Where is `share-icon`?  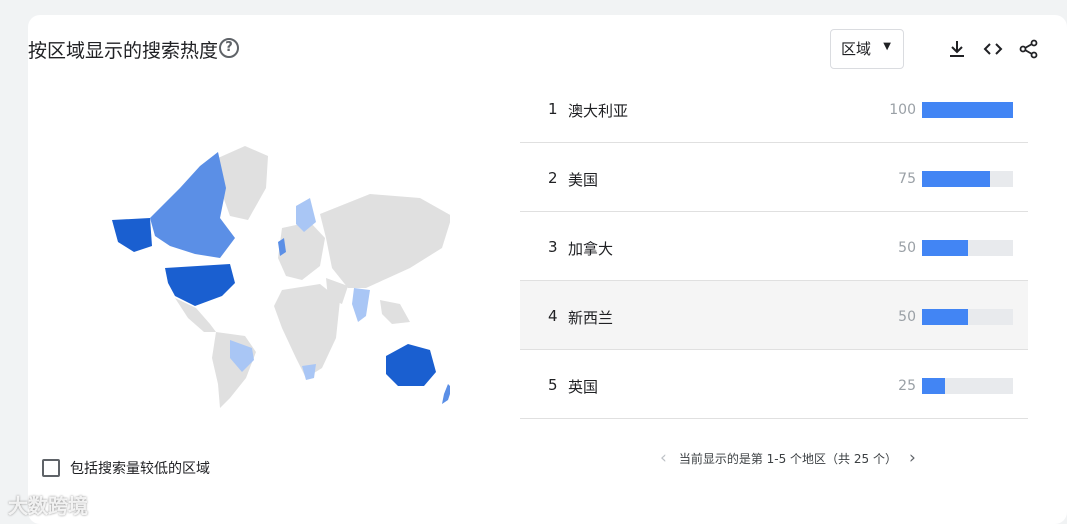 share-icon is located at coordinates (1029, 49).